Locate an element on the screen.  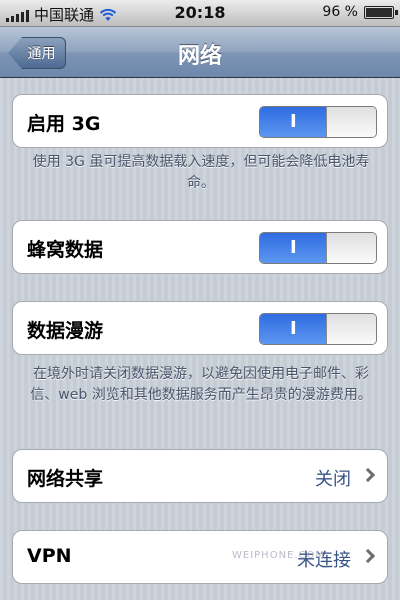
enable-3g-footer: 使用 3G 虽可提高数据载入速度，但可能会降低电池寿命。 is located at coordinates (201, 172).